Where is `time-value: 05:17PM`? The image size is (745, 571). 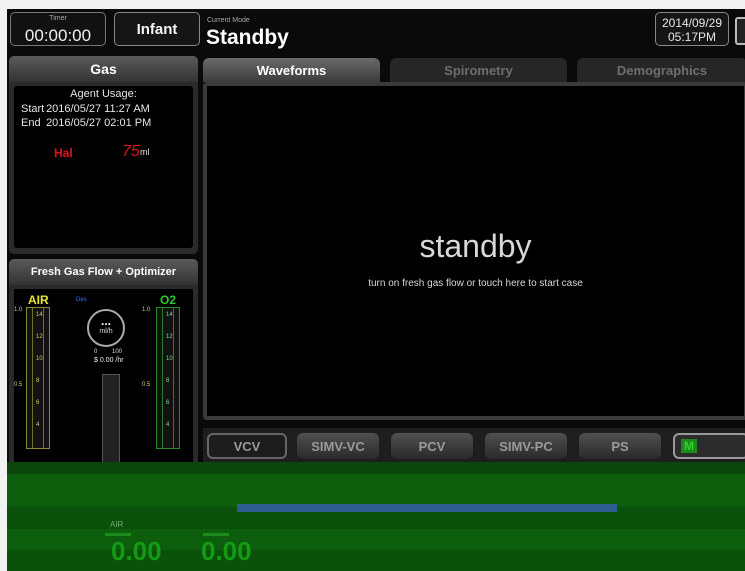
time-value: 05:17PM is located at coordinates (692, 37).